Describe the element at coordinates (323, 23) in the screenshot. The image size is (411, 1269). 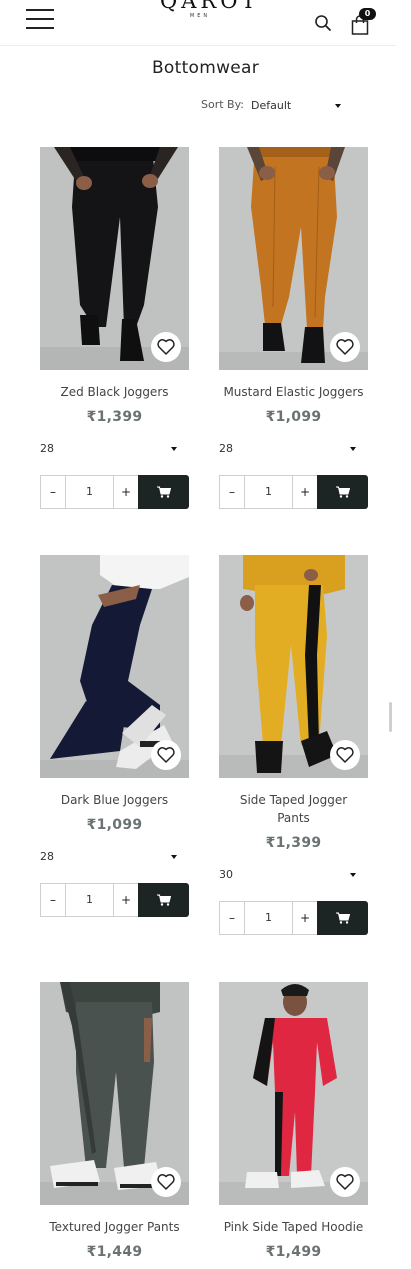
I see `search-icon` at that location.